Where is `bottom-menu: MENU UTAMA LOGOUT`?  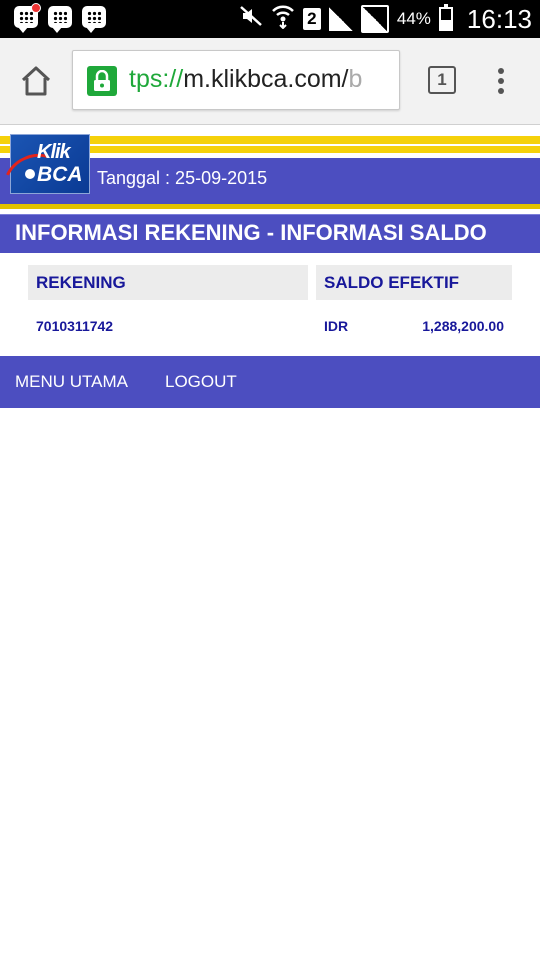
bottom-menu: MENU UTAMA LOGOUT is located at coordinates (270, 382).